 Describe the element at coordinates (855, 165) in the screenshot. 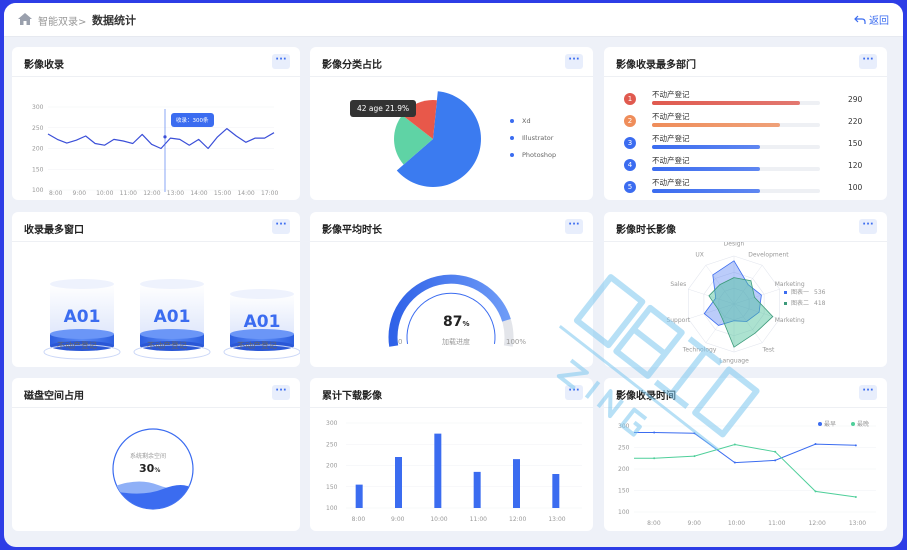

I see `rank-value: 120` at that location.